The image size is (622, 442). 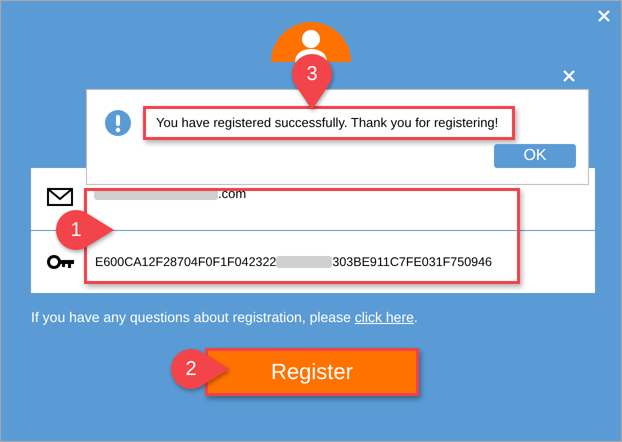 I want to click on license-key-text: E600CA12F28704F0F1F042322, so click(x=185, y=262).